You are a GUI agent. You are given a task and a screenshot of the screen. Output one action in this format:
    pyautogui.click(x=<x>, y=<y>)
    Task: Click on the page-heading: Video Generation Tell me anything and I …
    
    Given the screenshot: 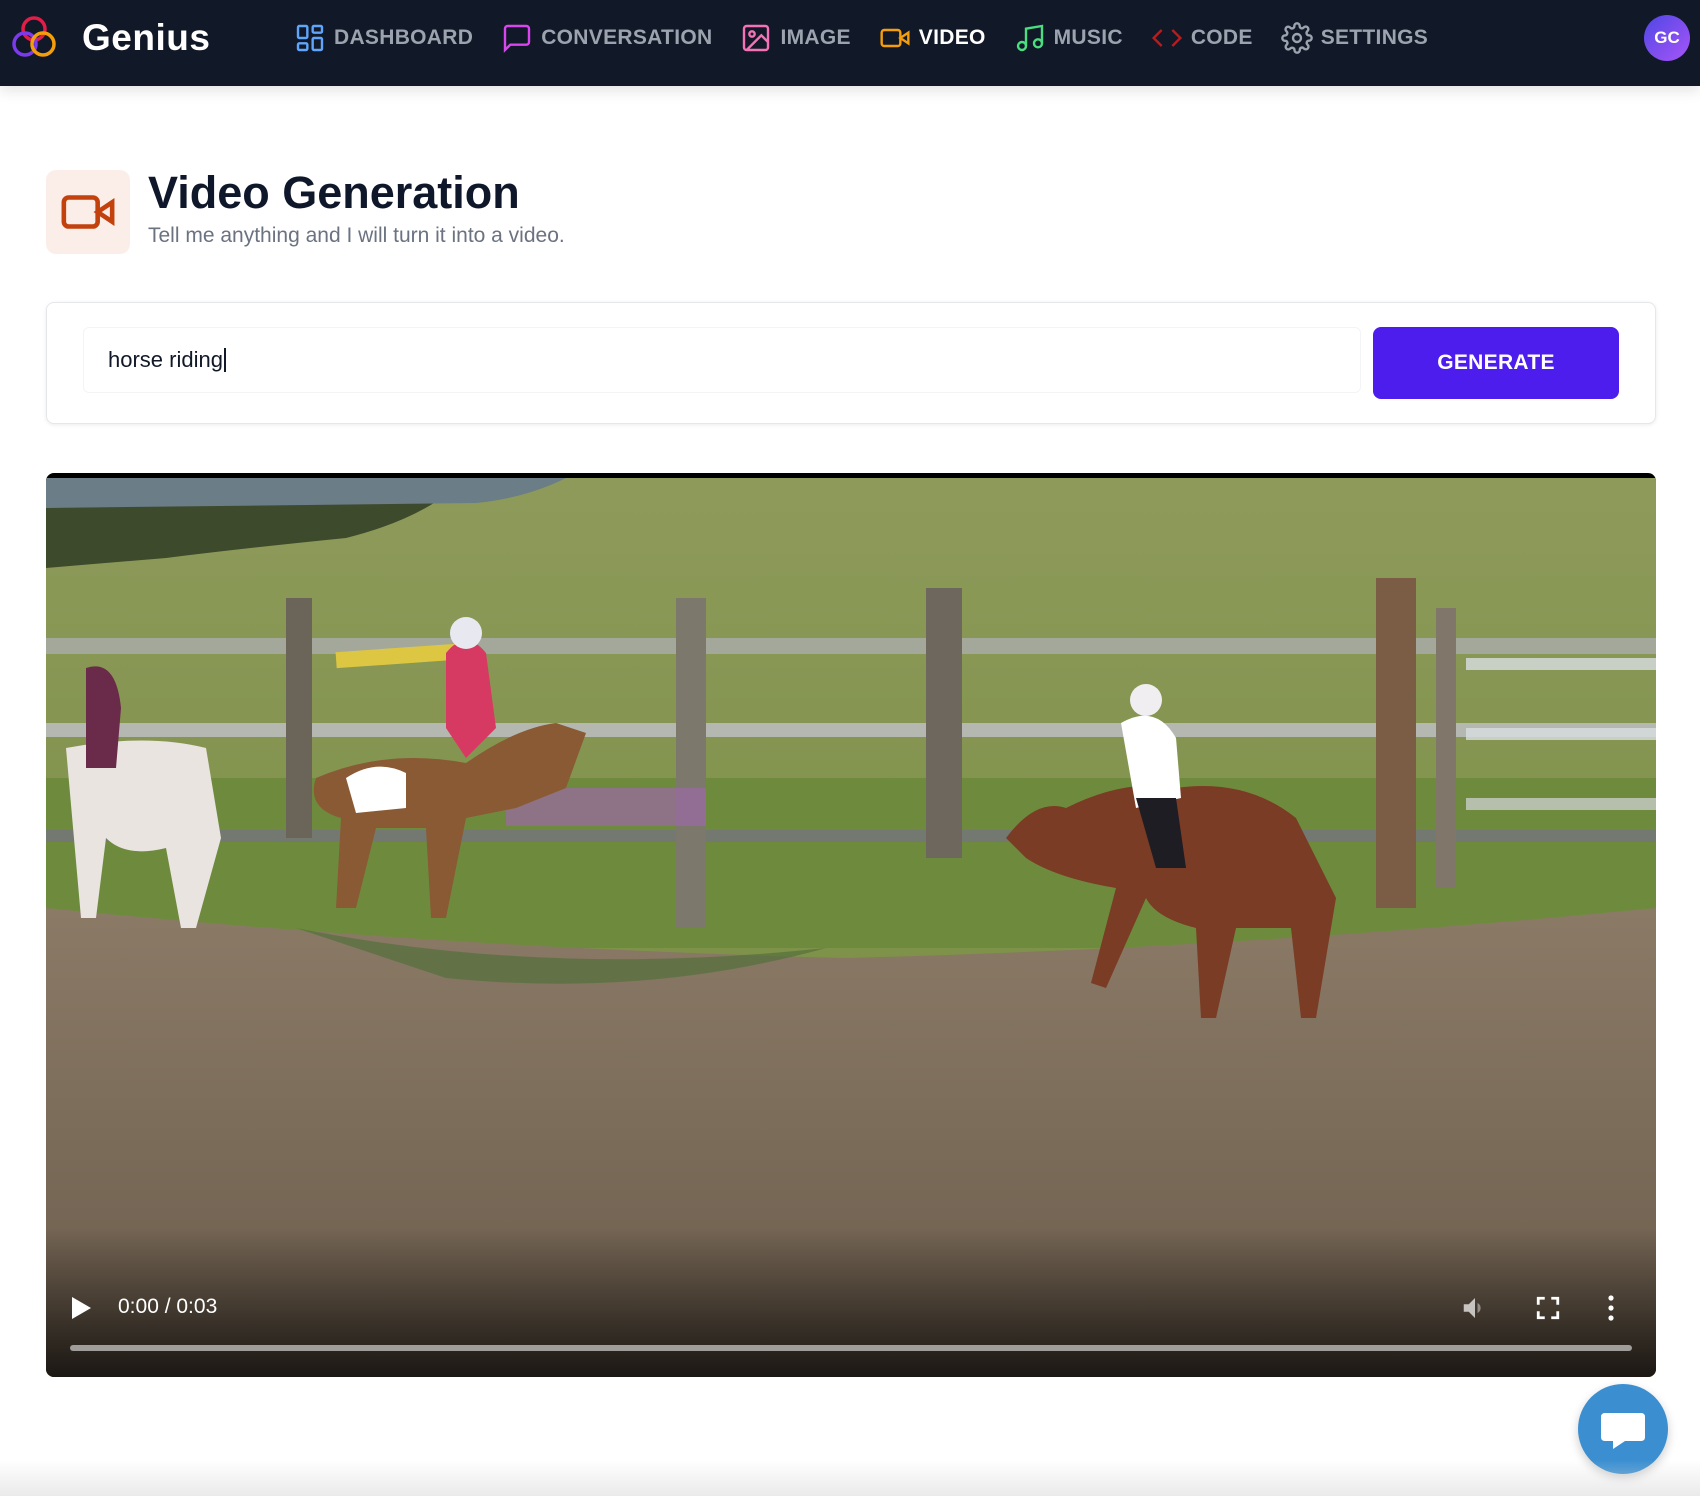 What is the action you would take?
    pyautogui.click(x=305, y=210)
    